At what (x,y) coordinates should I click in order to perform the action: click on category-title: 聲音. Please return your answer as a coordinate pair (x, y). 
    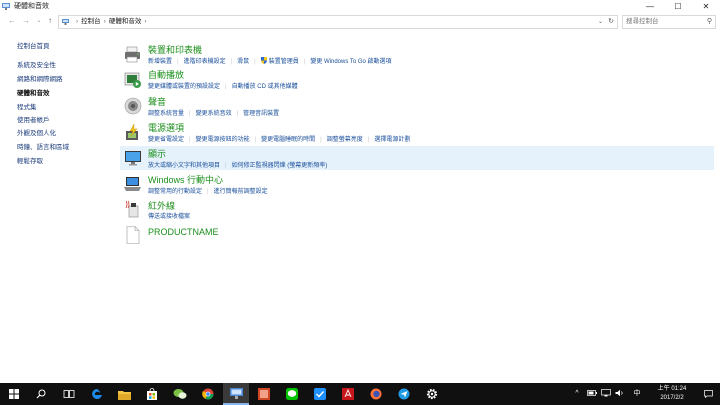
    Looking at the image, I should click on (157, 101).